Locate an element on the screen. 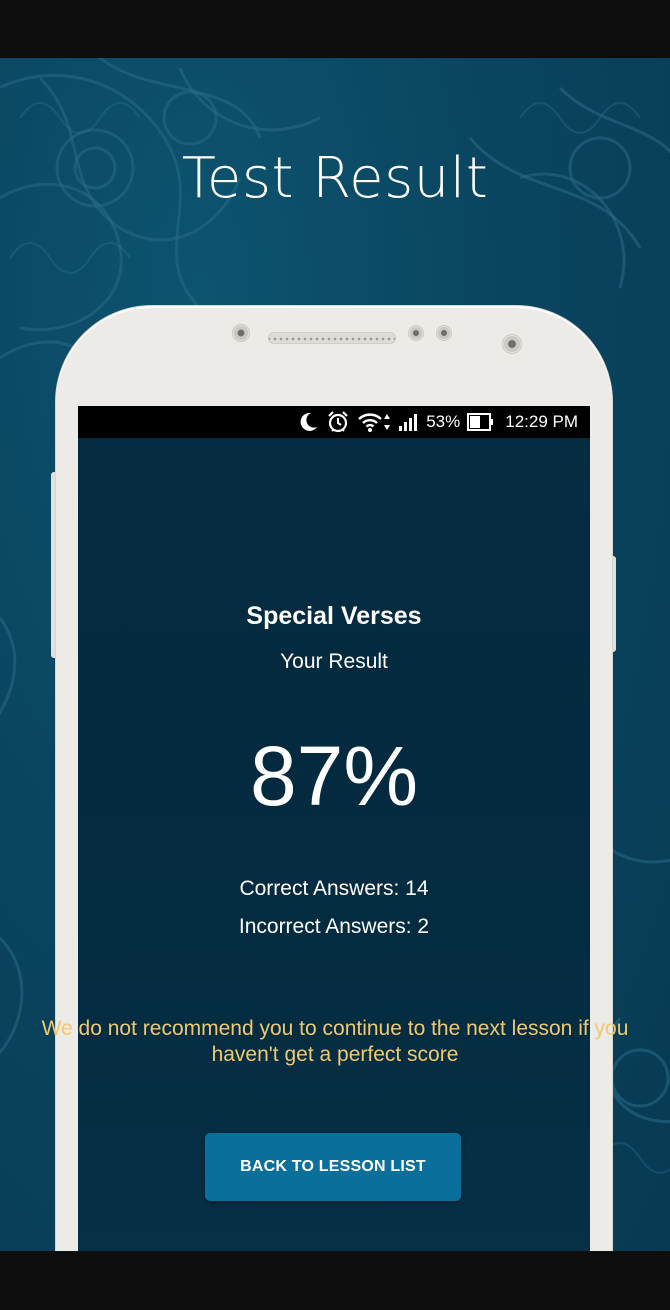  light-sensor-icon is located at coordinates (444, 333).